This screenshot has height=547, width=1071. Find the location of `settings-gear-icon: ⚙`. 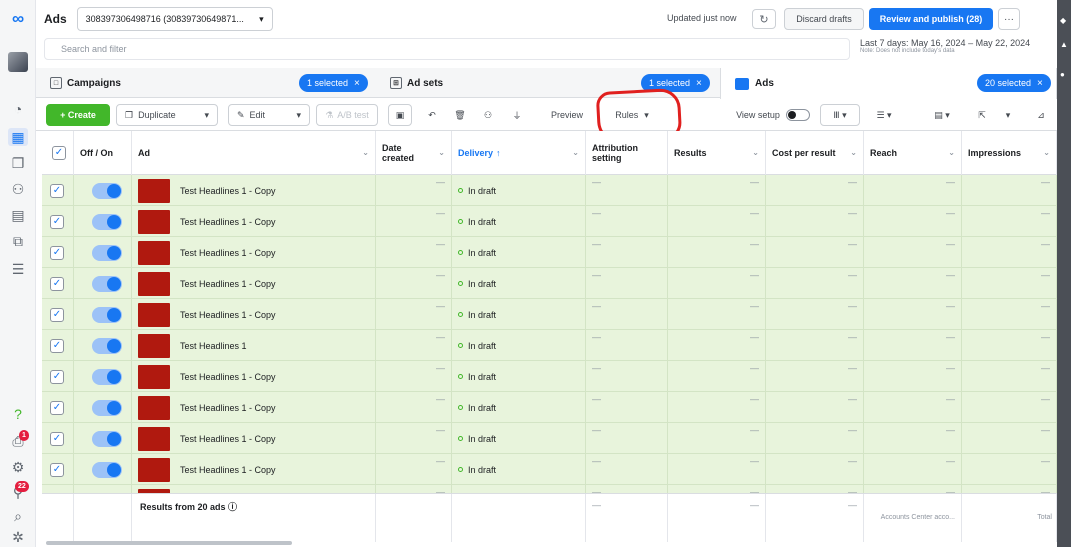

settings-gear-icon: ⚙ is located at coordinates (18, 467).